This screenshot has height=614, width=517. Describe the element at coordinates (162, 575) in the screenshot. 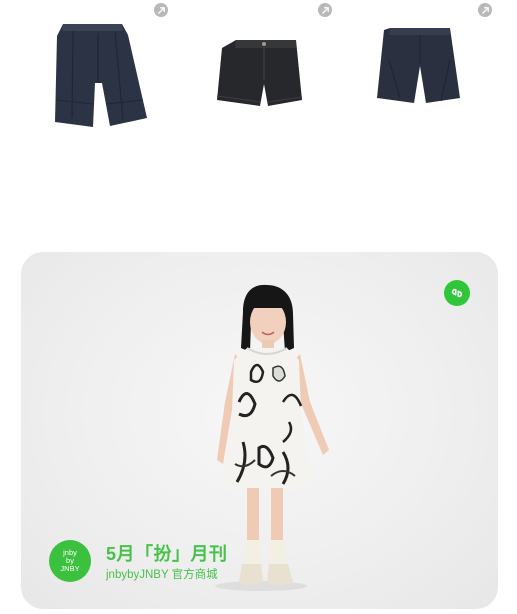

I see `brand-store-name: jnbybyJNBY 官方商城` at that location.